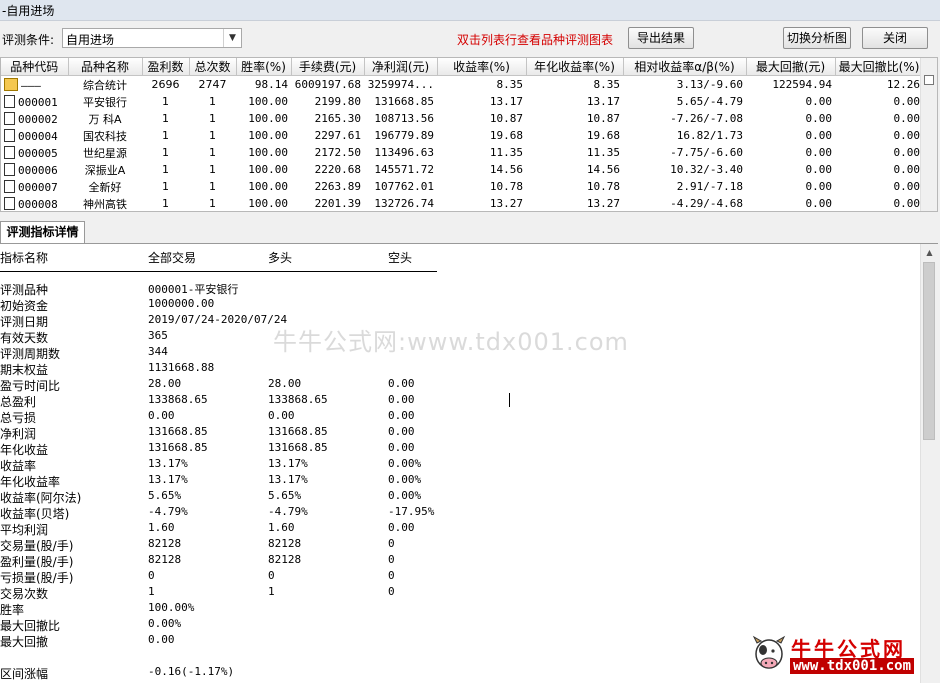 Image resolution: width=940 pixels, height=683 pixels. I want to click on column-header: 收益率(%), so click(482, 67).